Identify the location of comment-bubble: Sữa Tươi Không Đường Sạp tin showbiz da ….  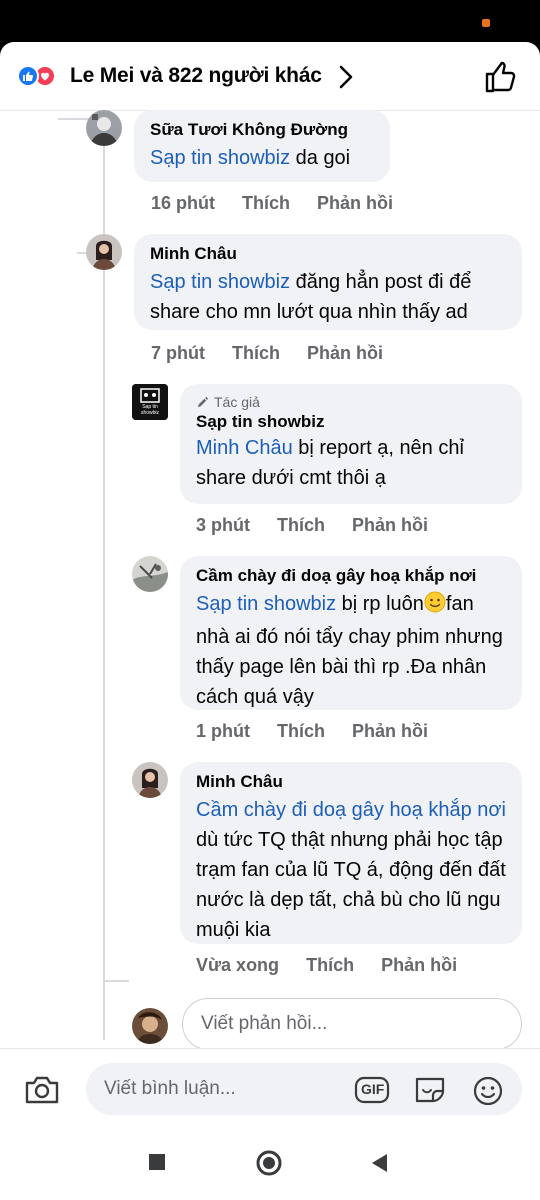
(262, 146).